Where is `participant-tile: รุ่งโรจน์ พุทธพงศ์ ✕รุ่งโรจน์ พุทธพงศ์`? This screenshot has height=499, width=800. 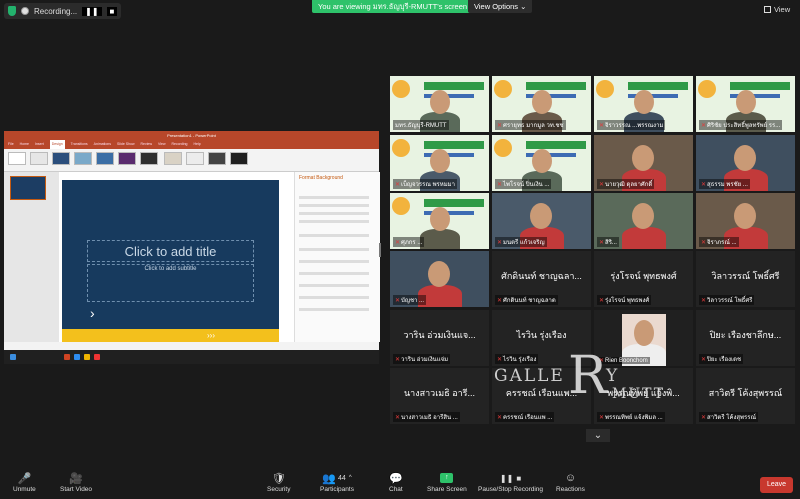
participant-tile: รุ่งโรจน์ พุทธพงศ์ ✕รุ่งโรจน์ พุทธพงศ์ is located at coordinates (643, 279).